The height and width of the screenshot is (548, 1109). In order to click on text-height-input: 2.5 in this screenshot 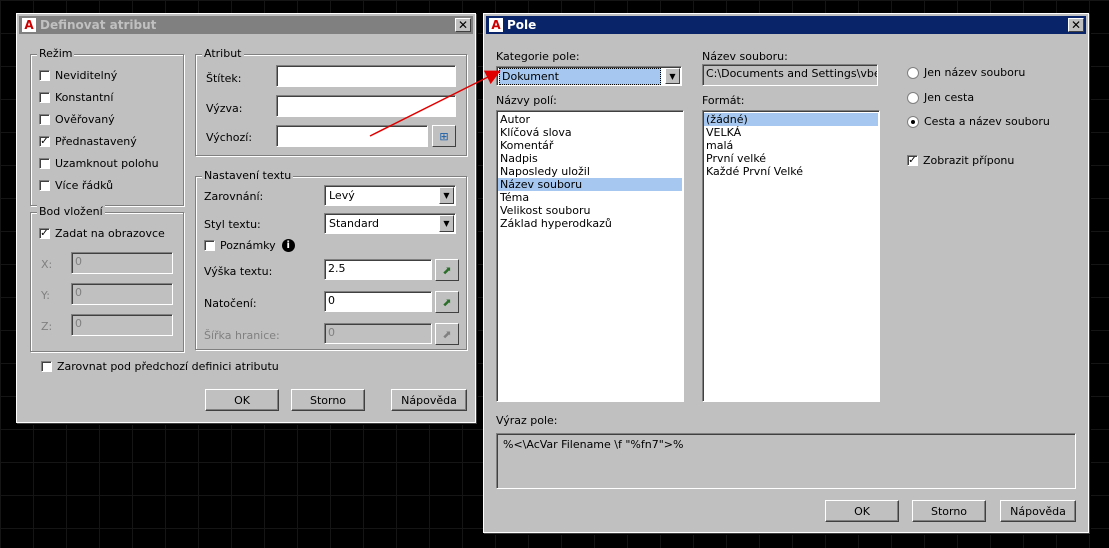, I will do `click(378, 269)`.